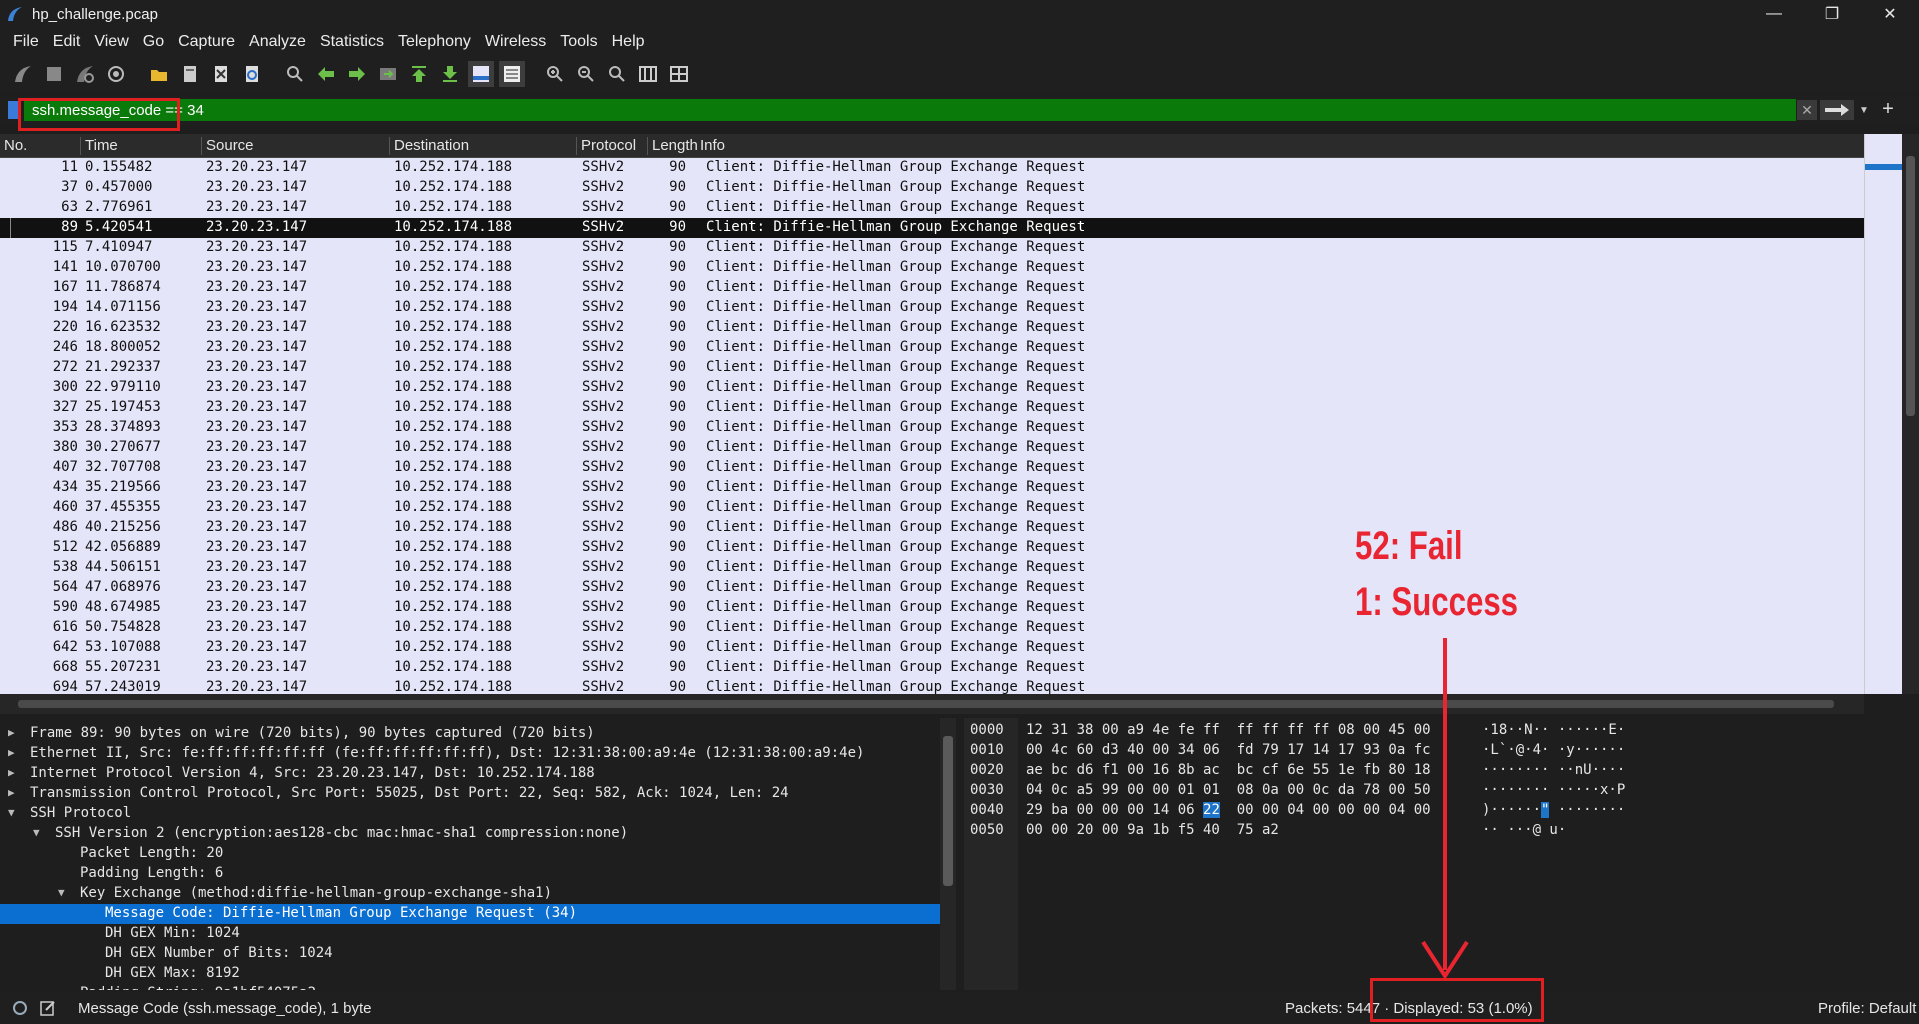  What do you see at coordinates (190, 74) in the screenshot?
I see `save-file-icon` at bounding box center [190, 74].